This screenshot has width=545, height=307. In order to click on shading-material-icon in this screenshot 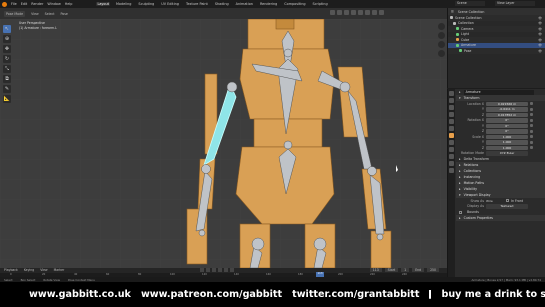, I will do `click(374, 12)`.